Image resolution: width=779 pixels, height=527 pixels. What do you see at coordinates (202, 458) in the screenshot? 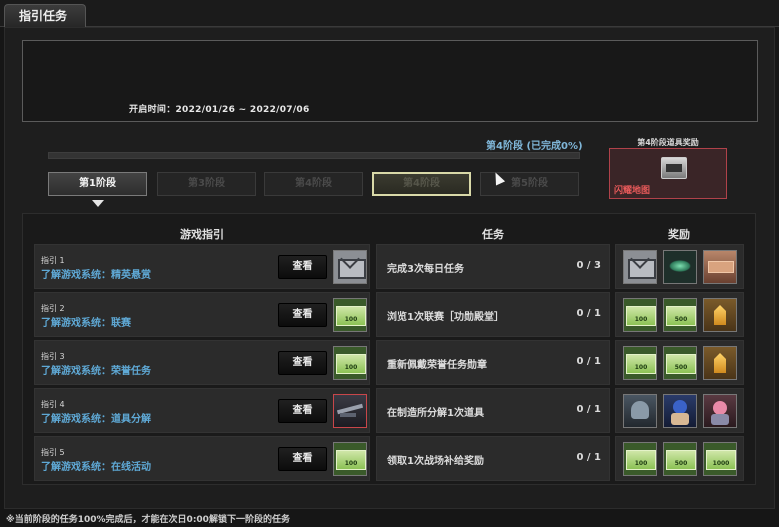
I see `guide-cell: 指引 5 了解游戏系统：在线活动 查看 100` at bounding box center [202, 458].